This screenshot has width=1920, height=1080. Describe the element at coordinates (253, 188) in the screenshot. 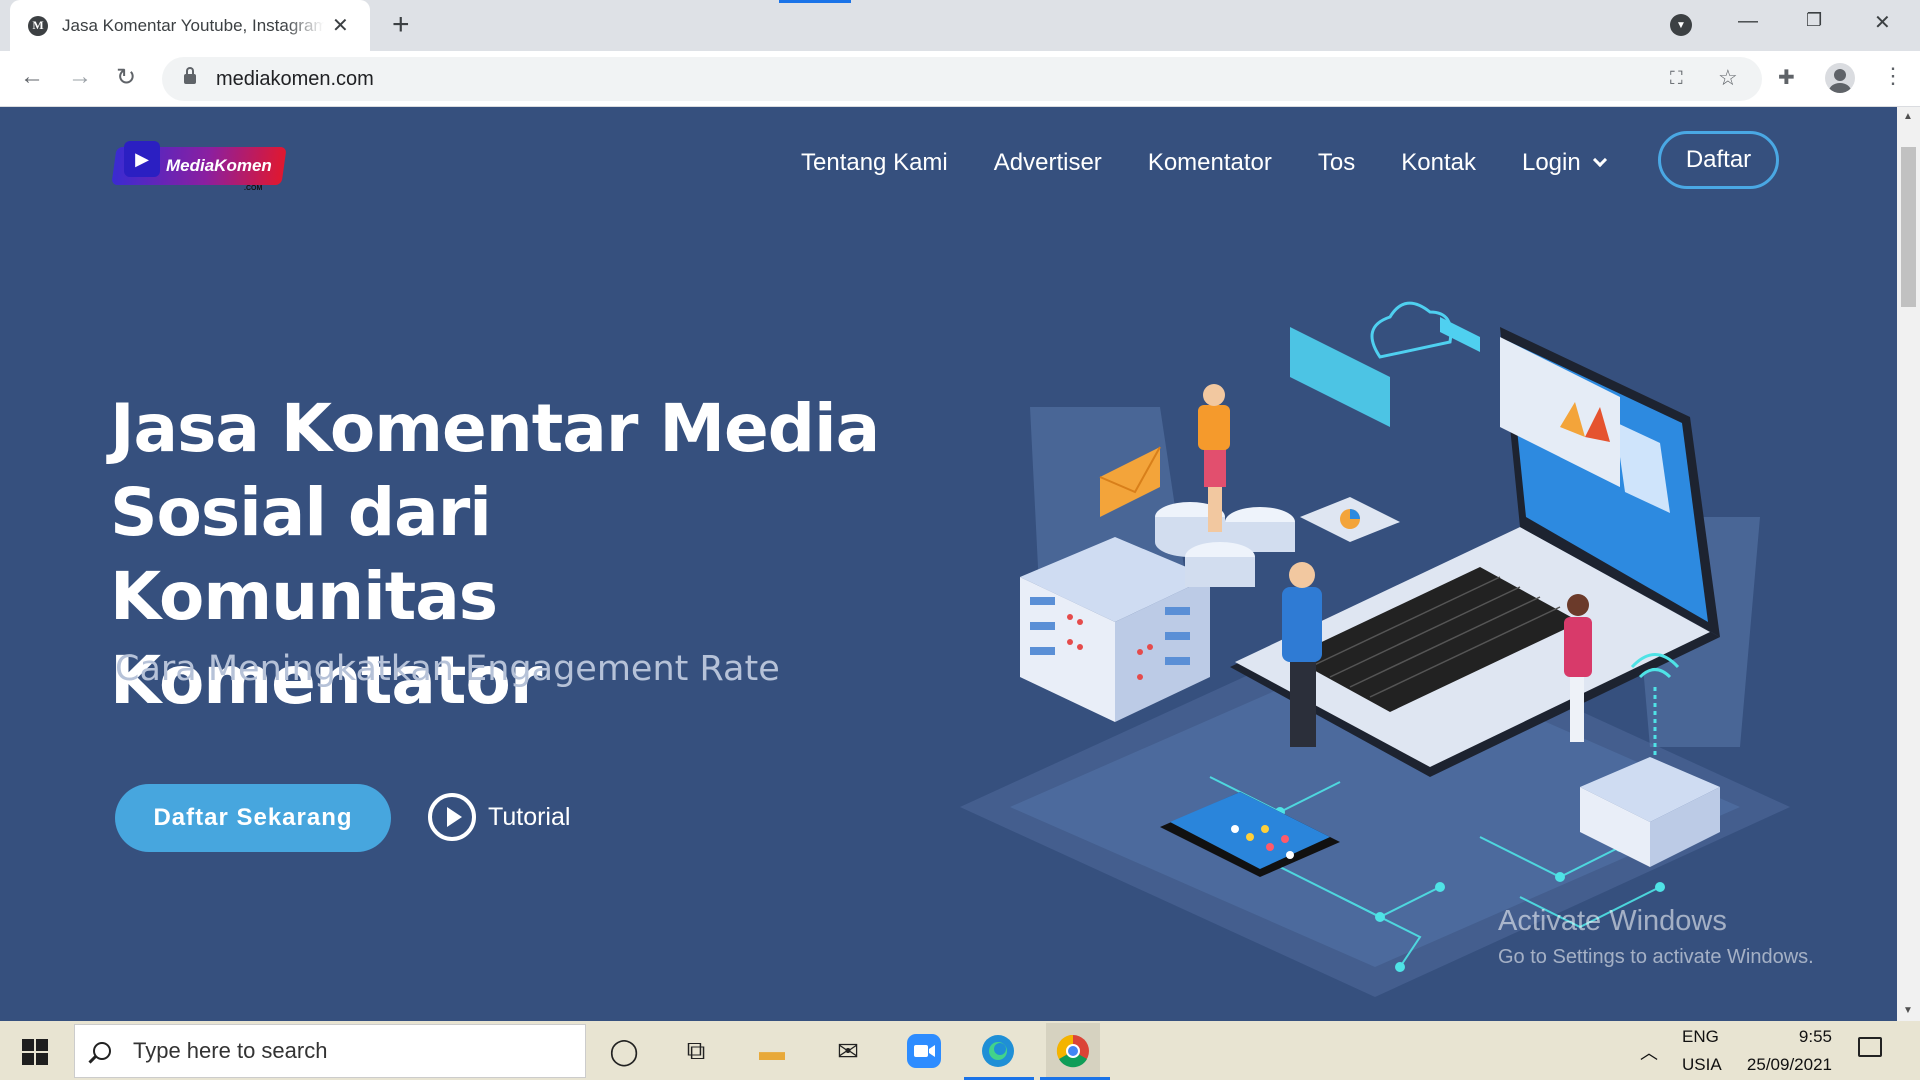

I see `logo-subtext: .COM` at that location.